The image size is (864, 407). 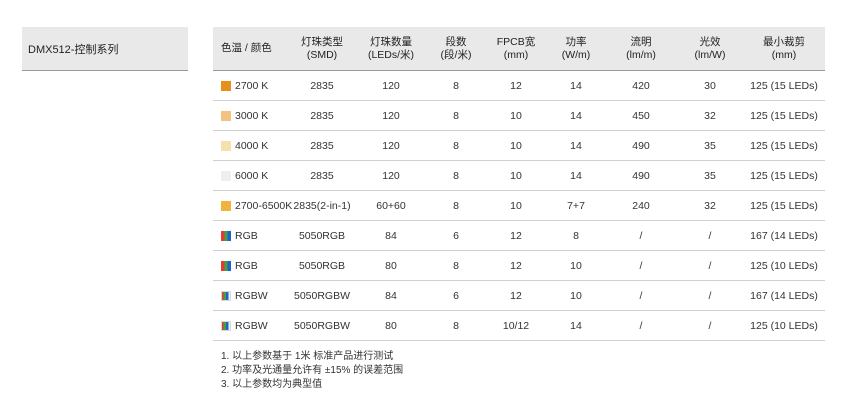 I want to click on header-unit: (段/米), so click(x=456, y=54).